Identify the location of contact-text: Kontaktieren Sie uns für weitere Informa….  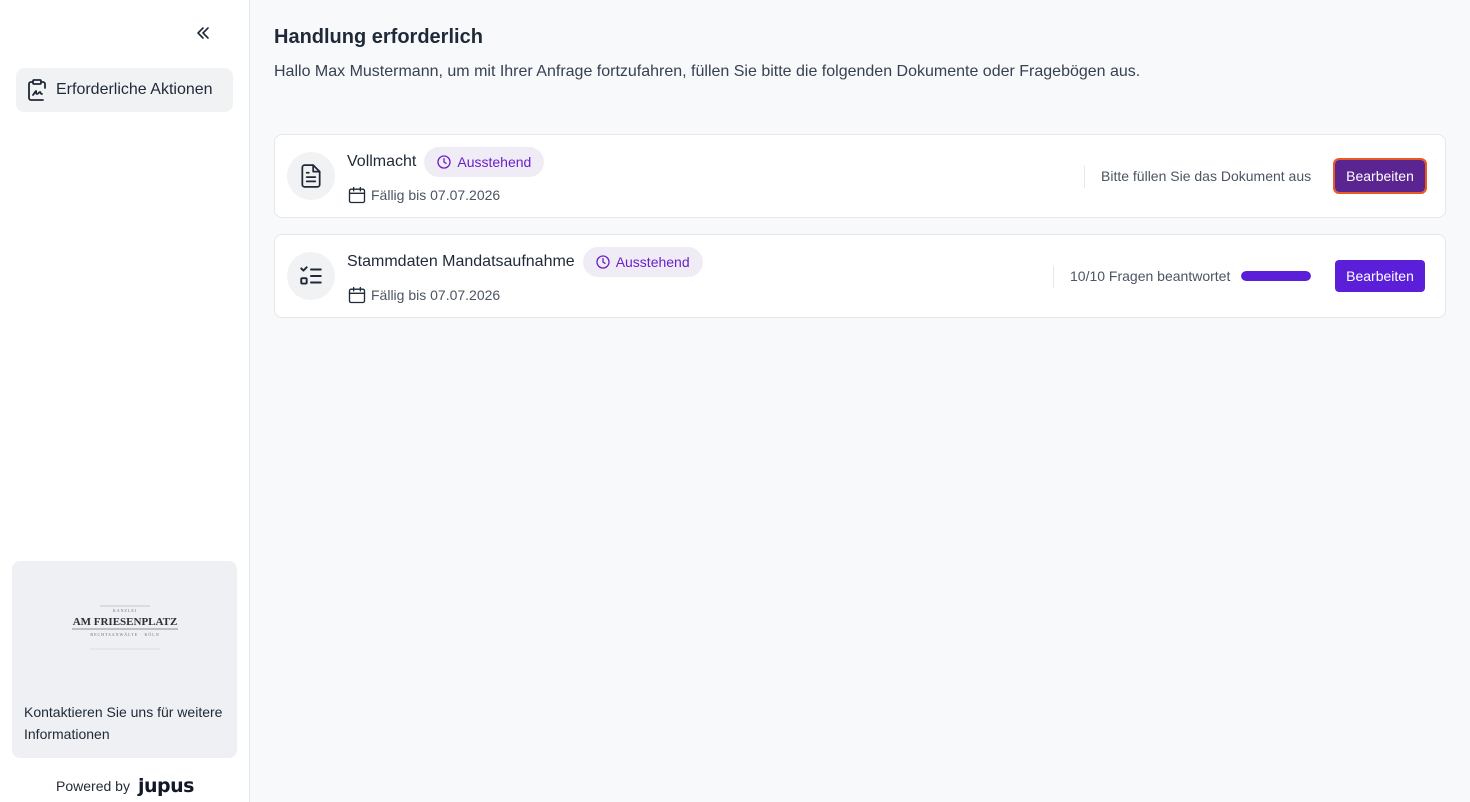
(123, 723).